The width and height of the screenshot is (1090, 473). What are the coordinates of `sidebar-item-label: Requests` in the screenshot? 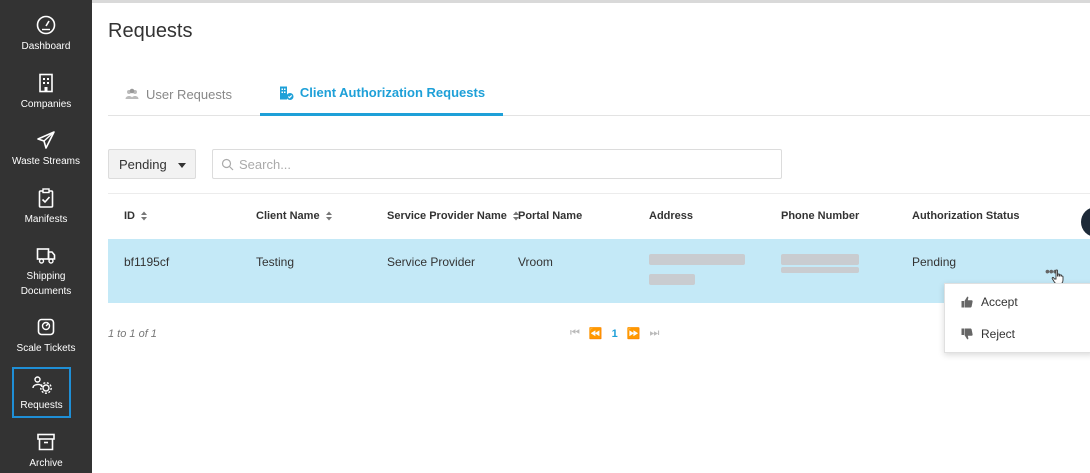 It's located at (41, 405).